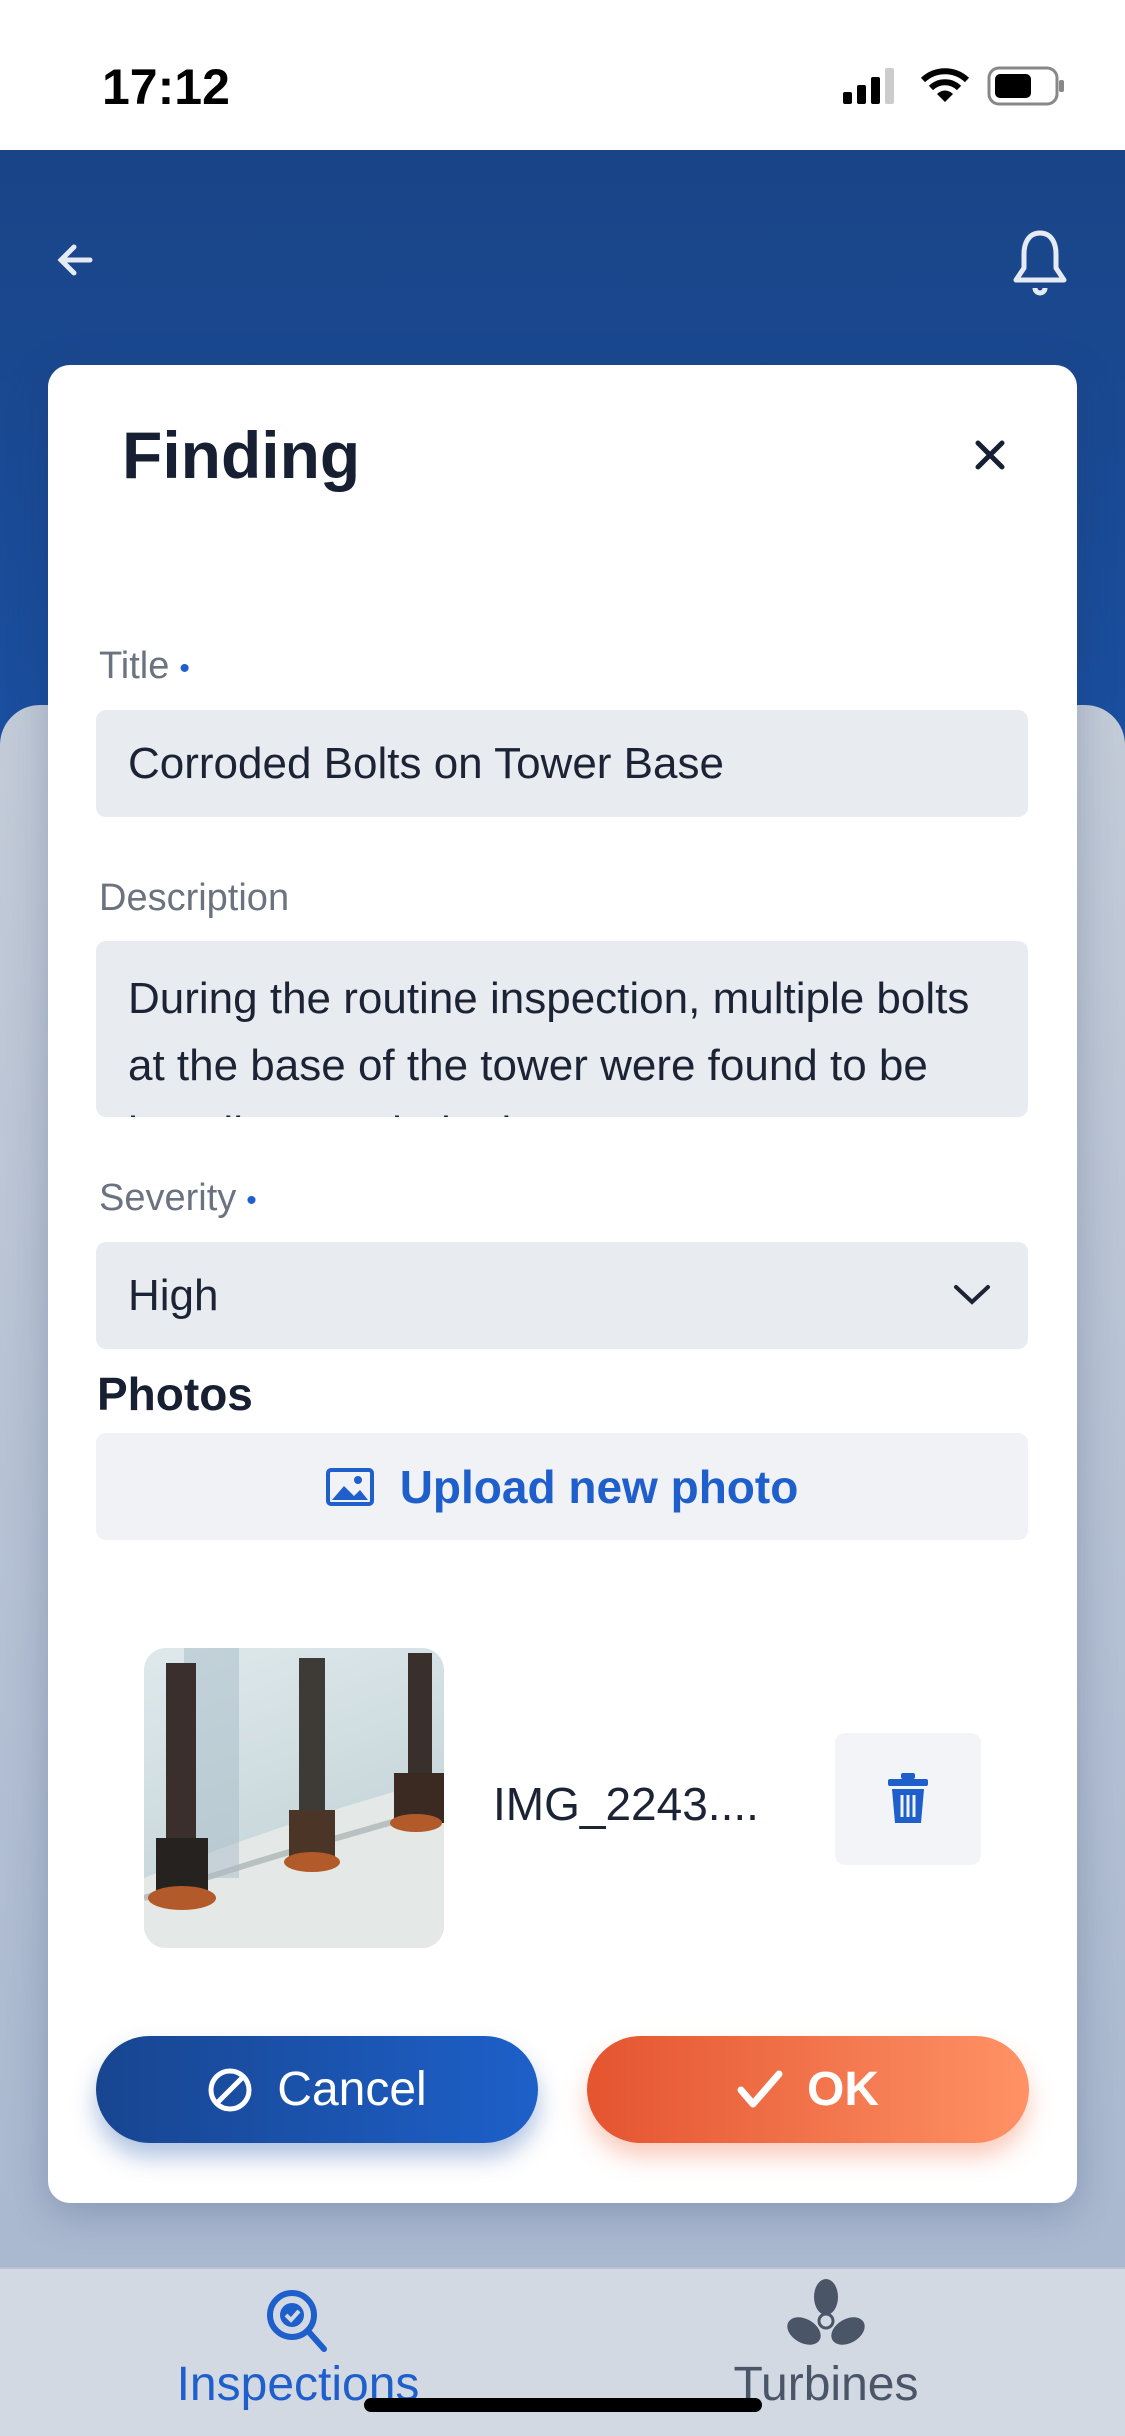  What do you see at coordinates (972, 1295) in the screenshot?
I see `chevron-down-icon` at bounding box center [972, 1295].